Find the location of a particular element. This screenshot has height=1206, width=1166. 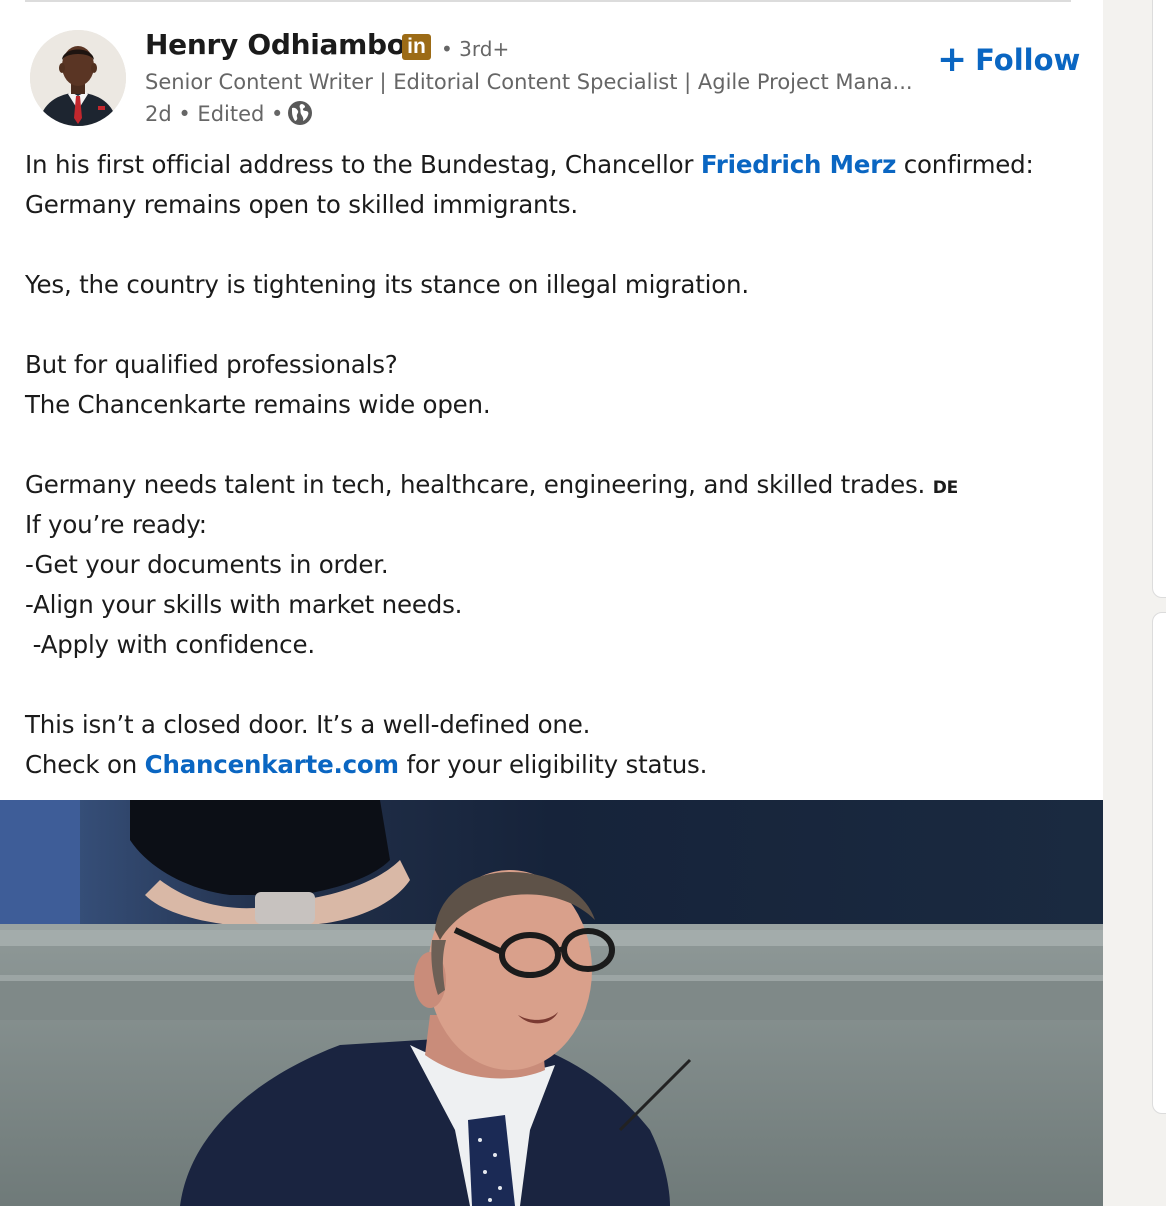

post-line: But for qualified professionals? is located at coordinates (211, 364).